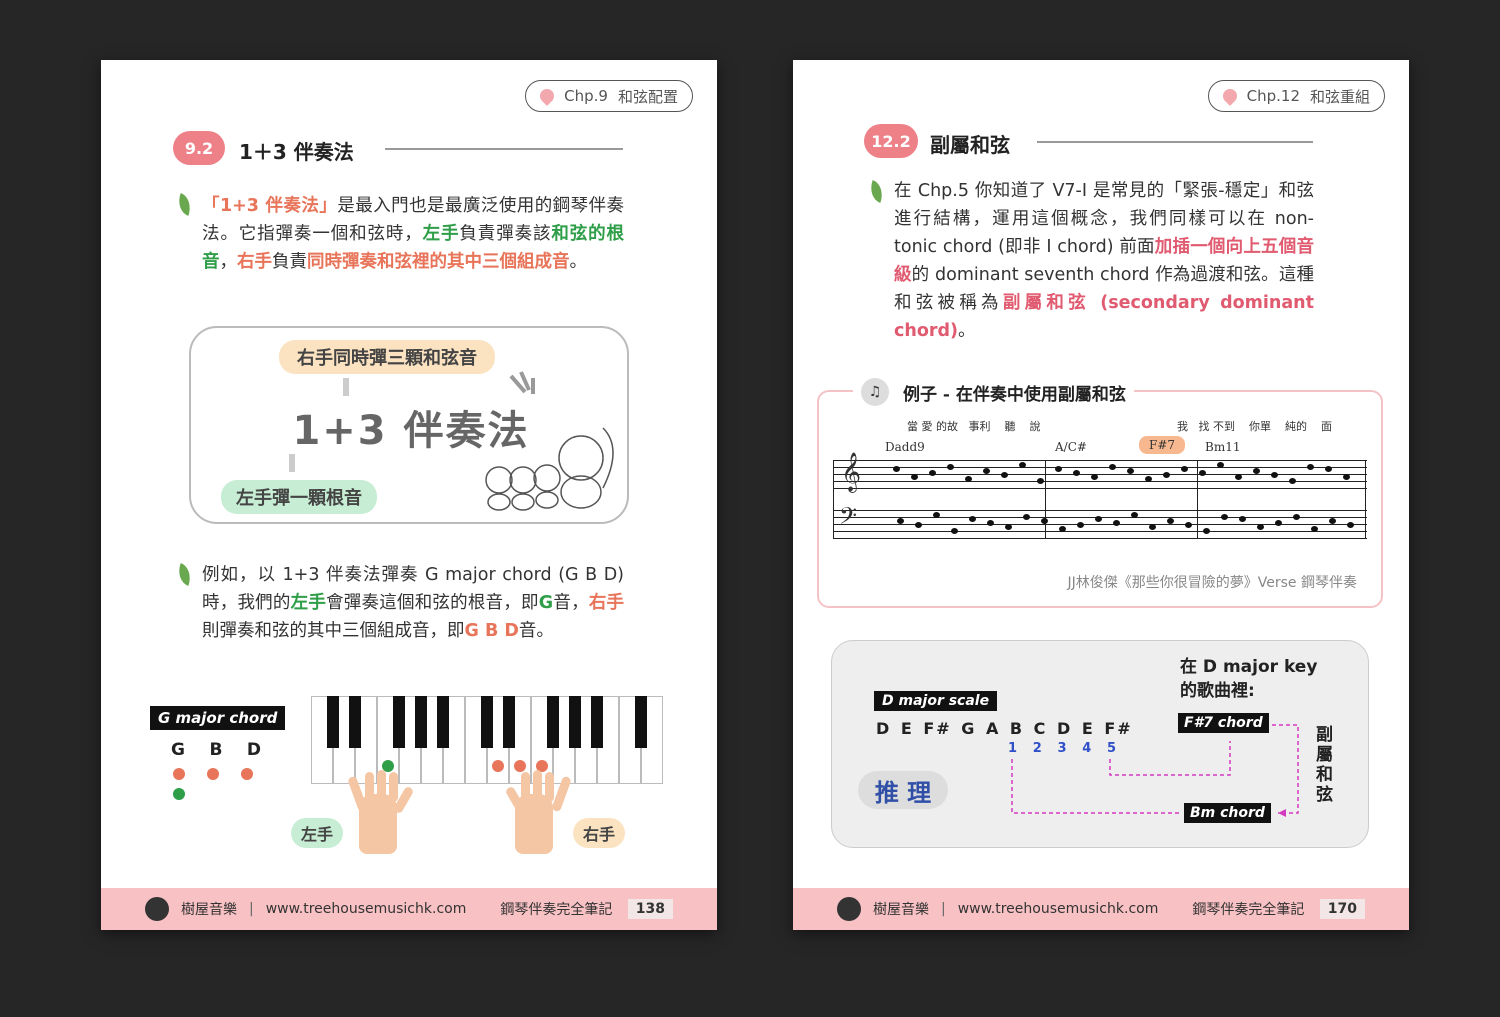 The width and height of the screenshot is (1500, 1017). Describe the element at coordinates (848, 518) in the screenshot. I see `bass-clef-icon: 𝄢` at that location.